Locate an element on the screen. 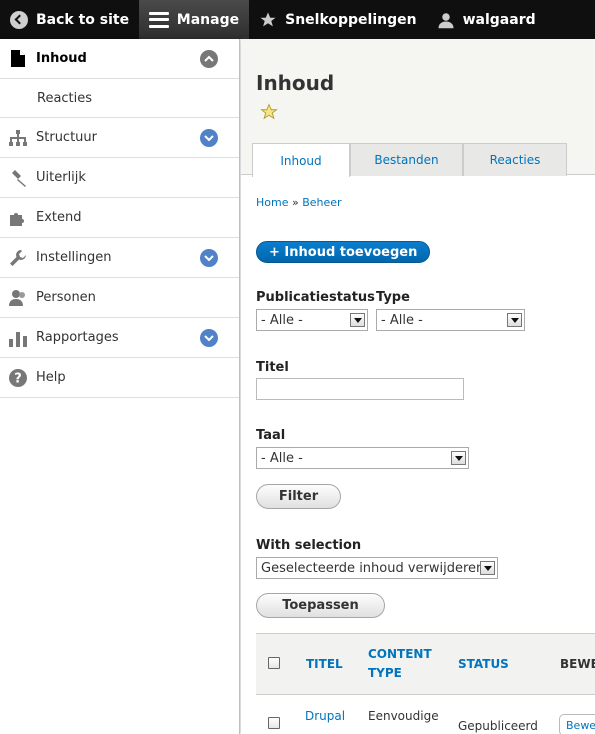 Image resolution: width=595 pixels, height=734 pixels. help-icon: ? is located at coordinates (18, 377).